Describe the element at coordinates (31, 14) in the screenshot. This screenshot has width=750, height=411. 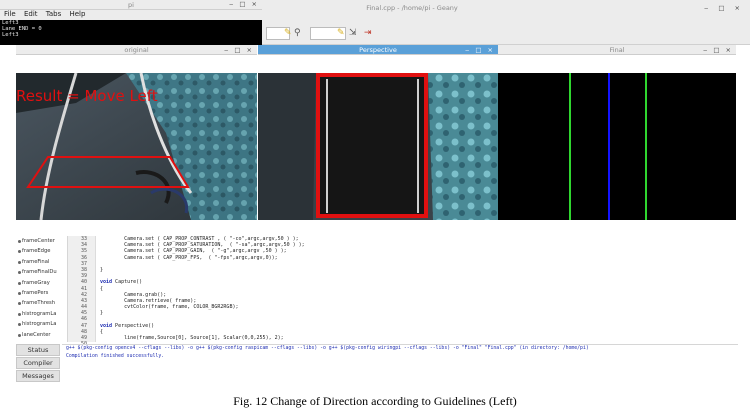
I see `menu-edit: Edit` at that location.